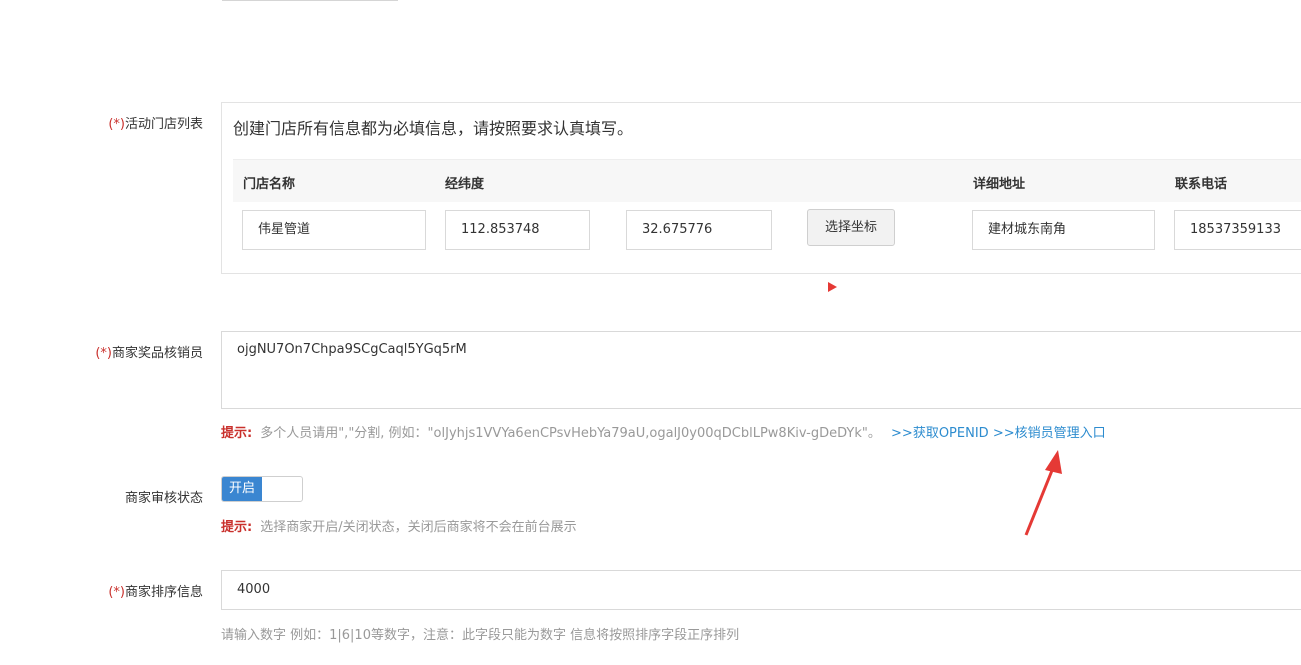  Describe the element at coordinates (761, 590) in the screenshot. I see `sort-input: 4000` at that location.